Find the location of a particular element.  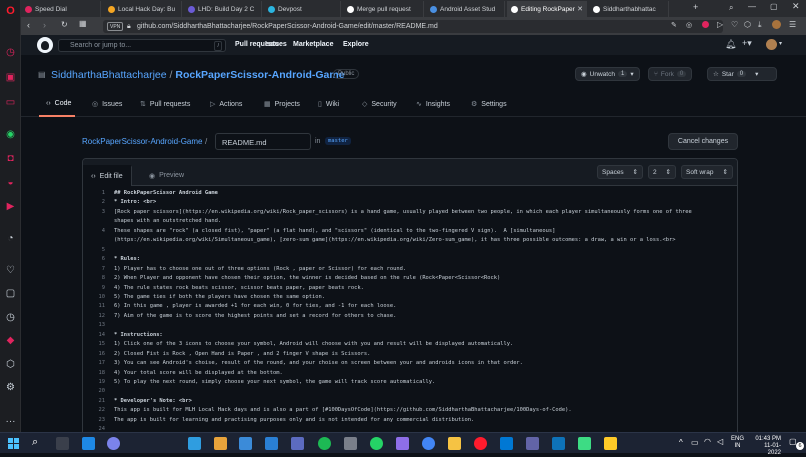

tab-search-icon: ⌕ is located at coordinates (731, 8).